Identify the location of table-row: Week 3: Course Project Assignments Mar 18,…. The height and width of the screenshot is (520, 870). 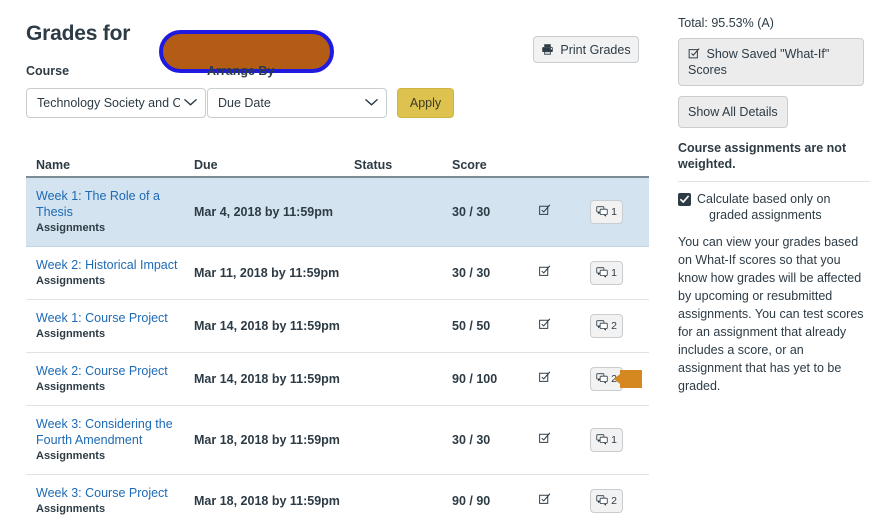
(337, 497).